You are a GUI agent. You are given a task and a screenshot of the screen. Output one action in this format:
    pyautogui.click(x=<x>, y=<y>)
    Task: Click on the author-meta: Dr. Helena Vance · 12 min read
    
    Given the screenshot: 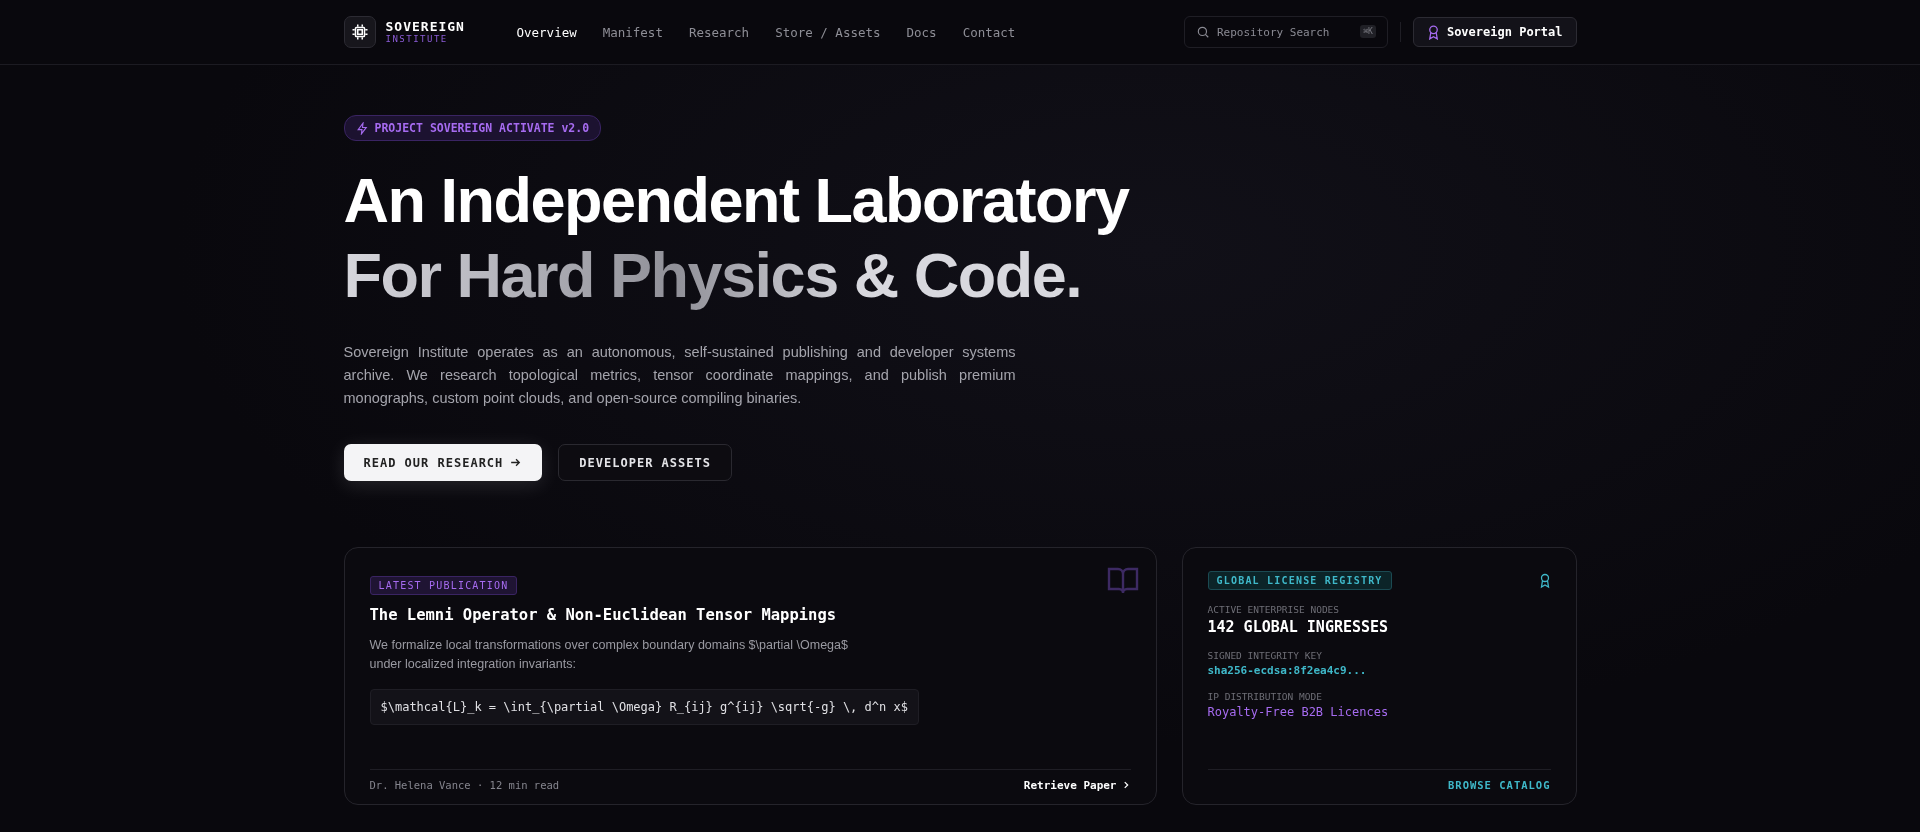 What is the action you would take?
    pyautogui.click(x=464, y=785)
    